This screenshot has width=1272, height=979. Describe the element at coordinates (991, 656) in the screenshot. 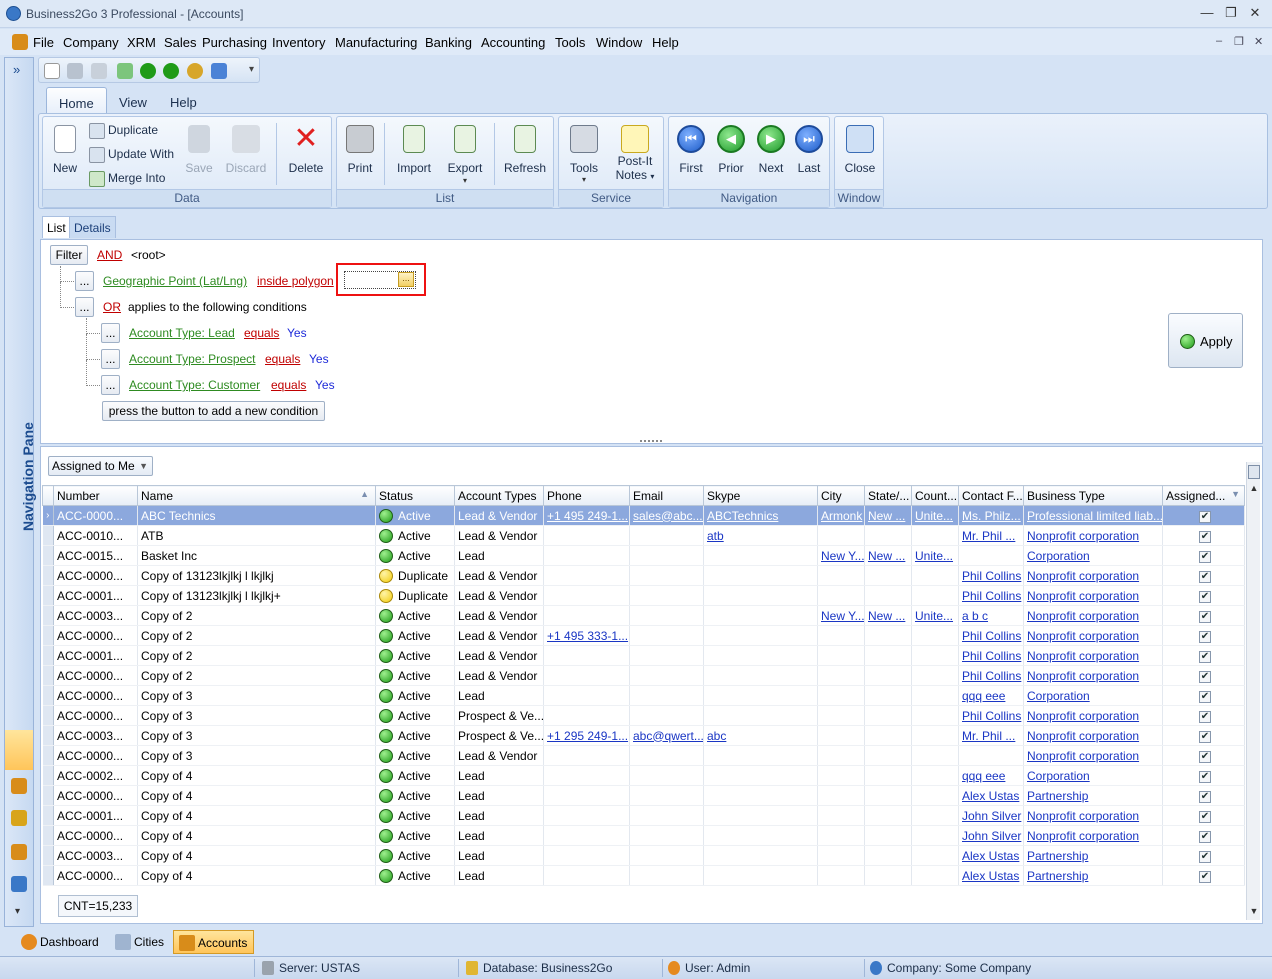

I see `cell-link: Phil Collins` at that location.